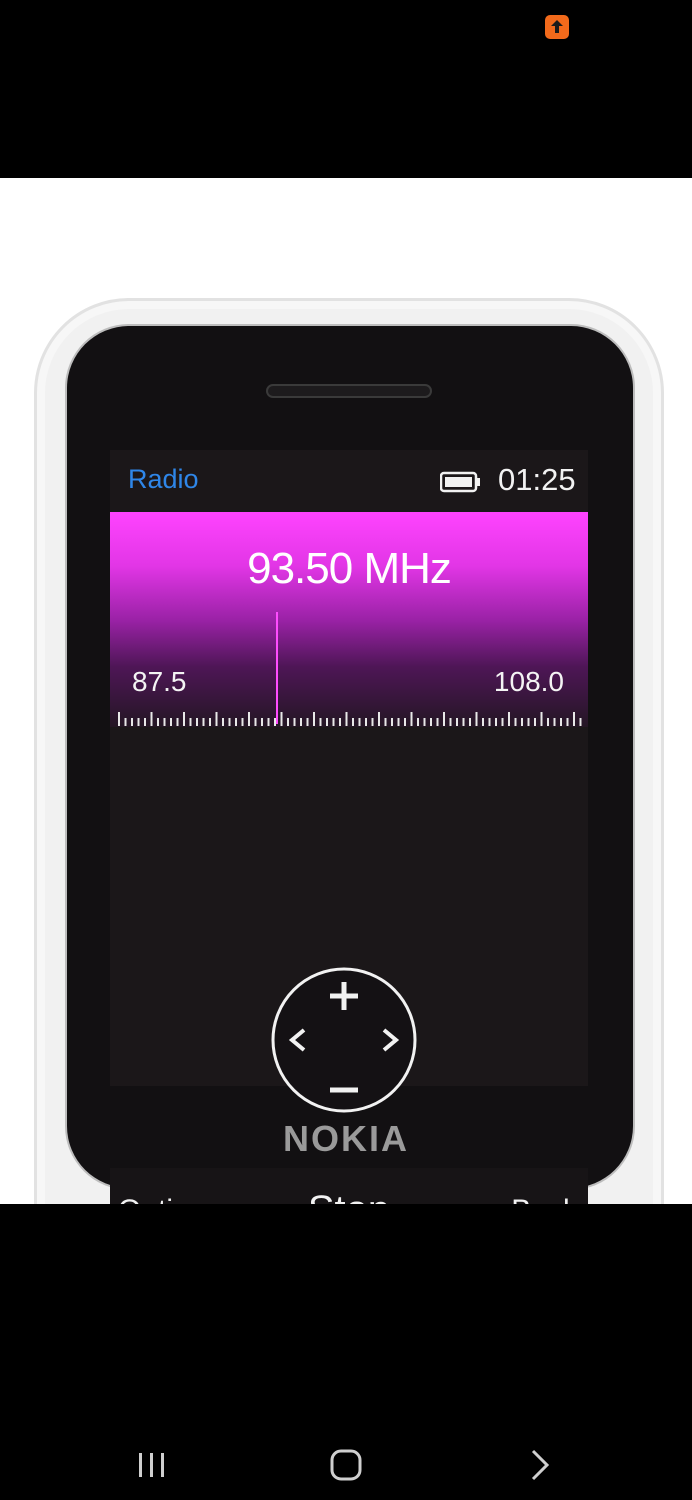 The width and height of the screenshot is (692, 1500). Describe the element at coordinates (349, 391) in the screenshot. I see `earpiece-speaker` at that location.